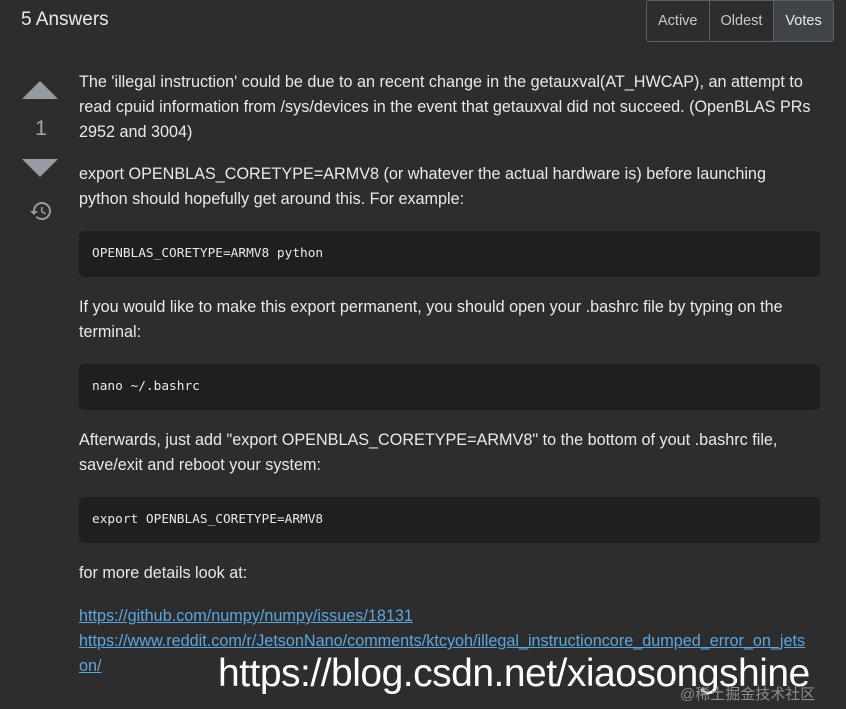 The height and width of the screenshot is (709, 846). I want to click on history-icon, so click(41, 211).